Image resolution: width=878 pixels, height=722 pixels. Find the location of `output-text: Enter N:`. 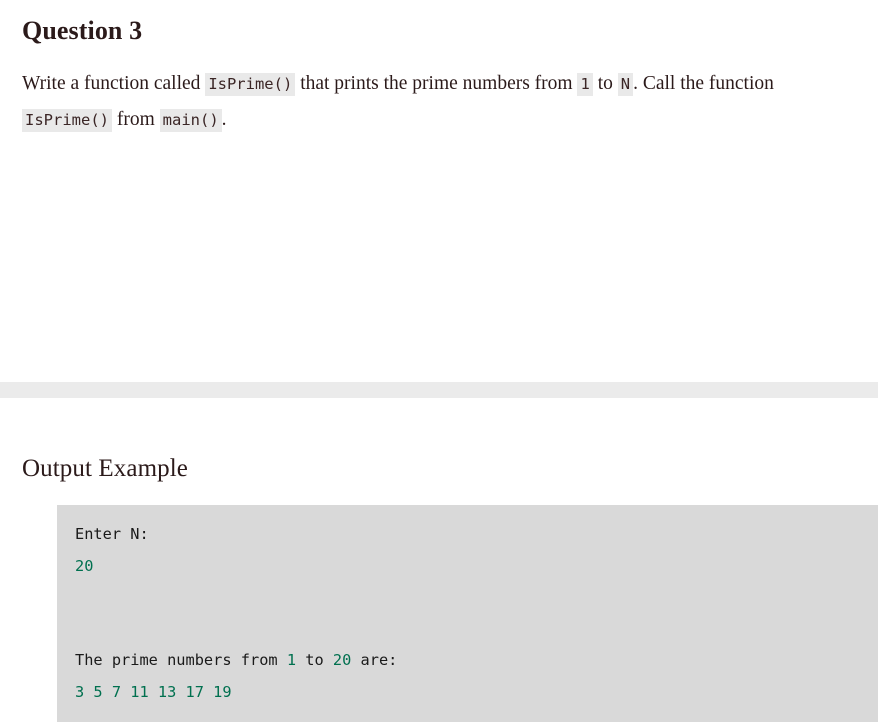

output-text: Enter N: is located at coordinates (112, 534).